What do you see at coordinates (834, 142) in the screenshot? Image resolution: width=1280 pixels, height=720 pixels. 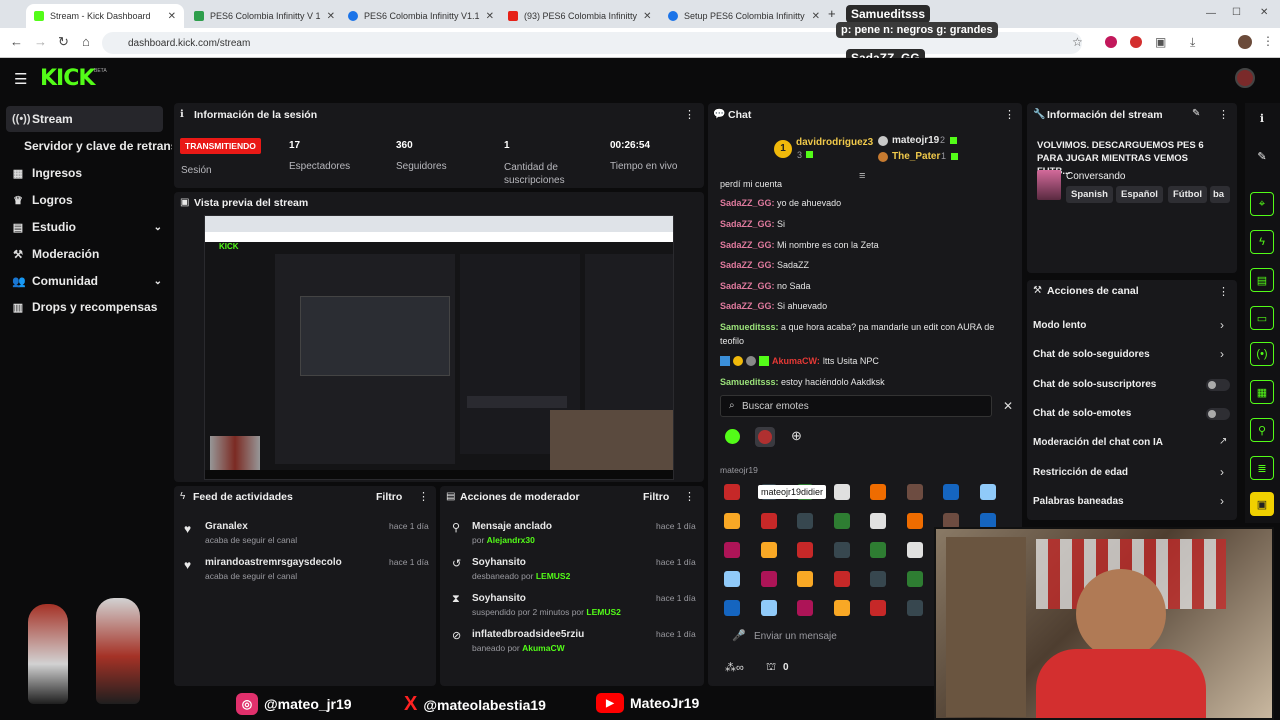 I see `gifter-name: davidrodriguez3` at bounding box center [834, 142].